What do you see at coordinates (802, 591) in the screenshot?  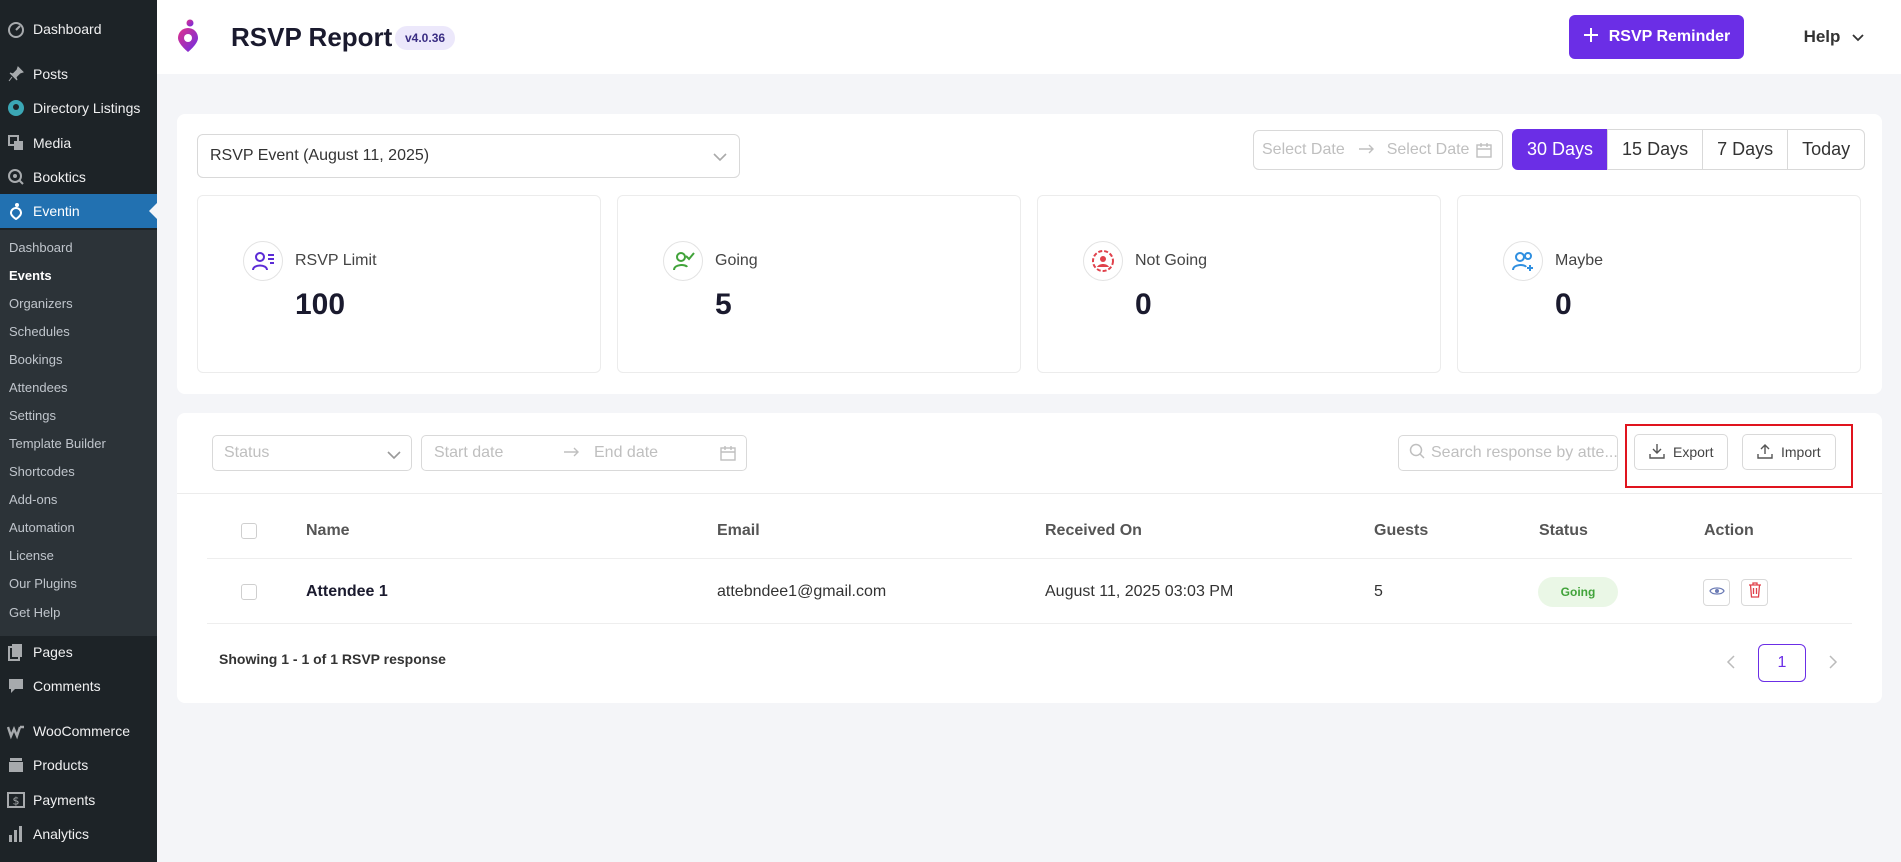 I see `attendee-email: attebndee1@gmail.com` at bounding box center [802, 591].